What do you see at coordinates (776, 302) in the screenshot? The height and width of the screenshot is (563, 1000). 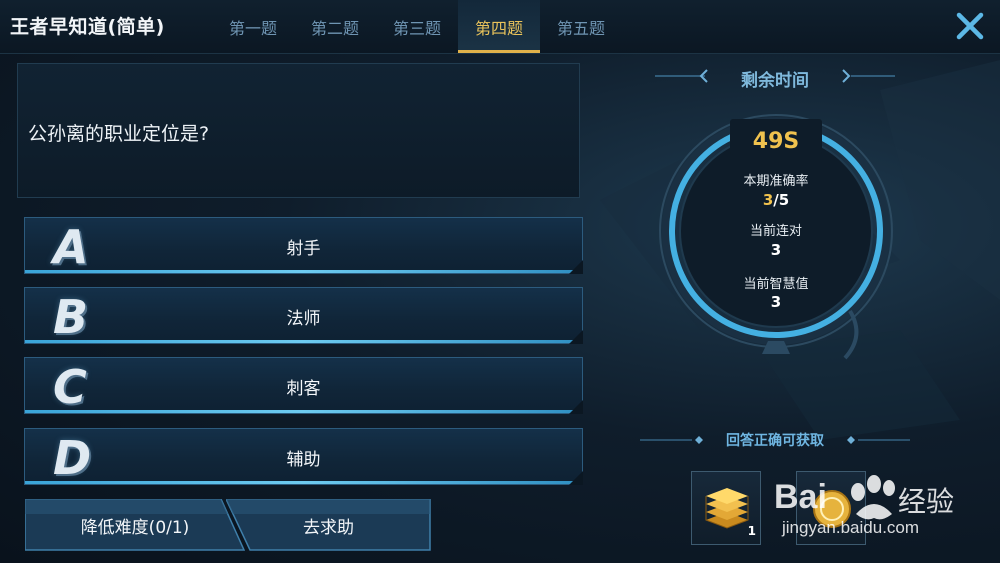 I see `wisdom-value: 3` at bounding box center [776, 302].